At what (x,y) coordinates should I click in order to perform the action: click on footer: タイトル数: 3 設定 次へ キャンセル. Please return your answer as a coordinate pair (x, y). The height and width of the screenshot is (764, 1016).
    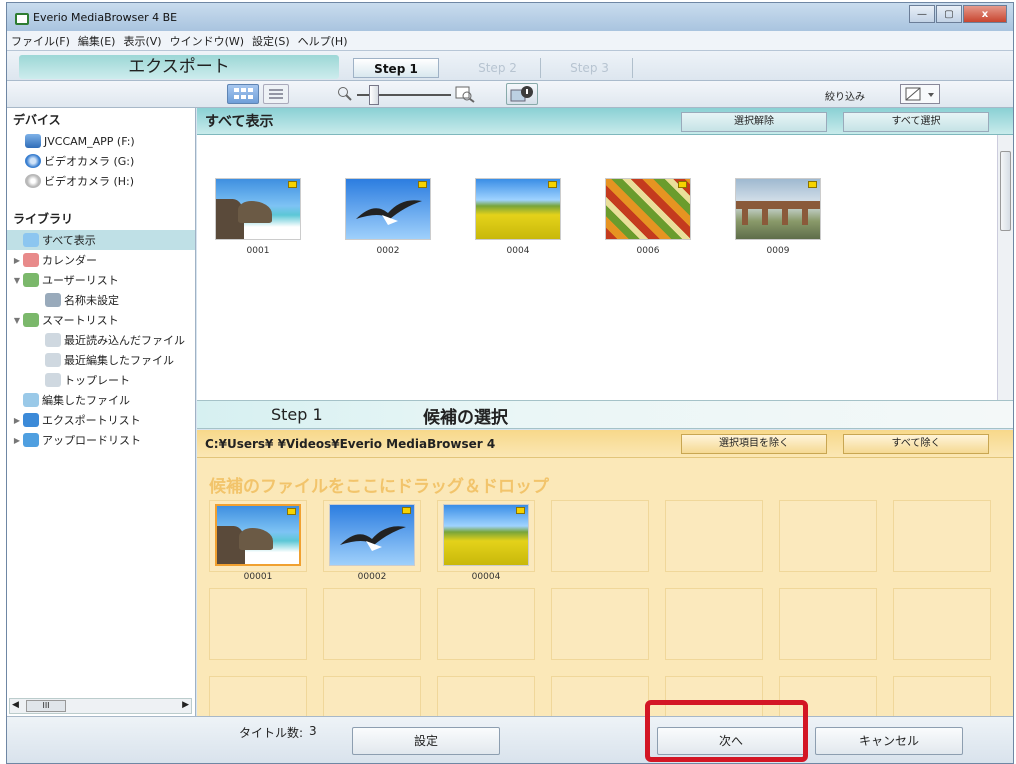
    Looking at the image, I should click on (510, 739).